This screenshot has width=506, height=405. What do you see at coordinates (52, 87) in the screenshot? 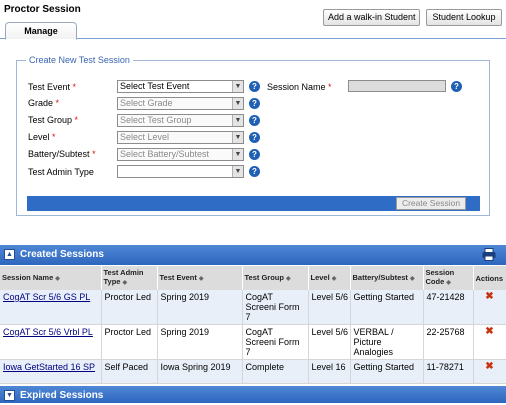
I see `test-event-label: Test Event *` at bounding box center [52, 87].